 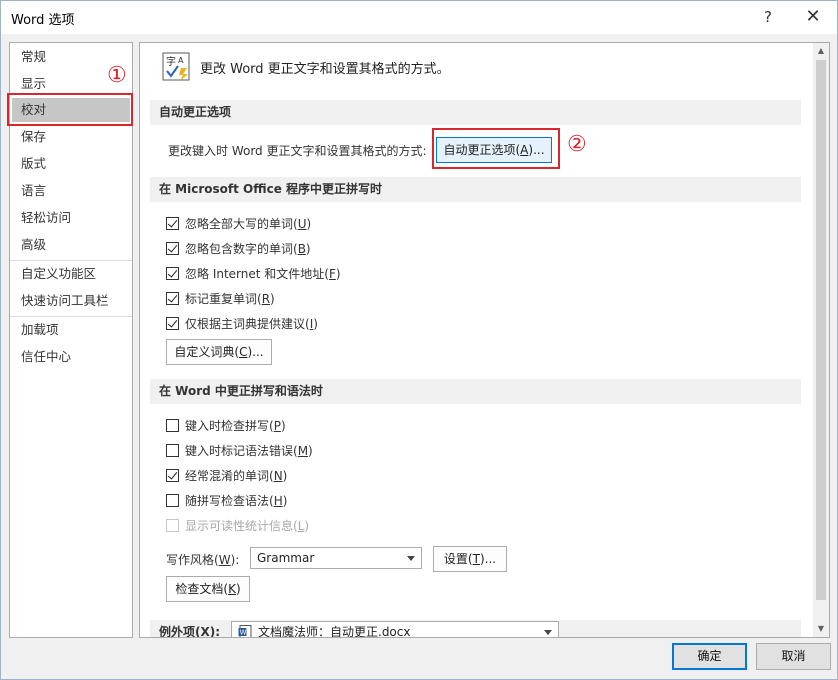 I want to click on checkbox-label: 键入时检查拼写(P), so click(x=235, y=425).